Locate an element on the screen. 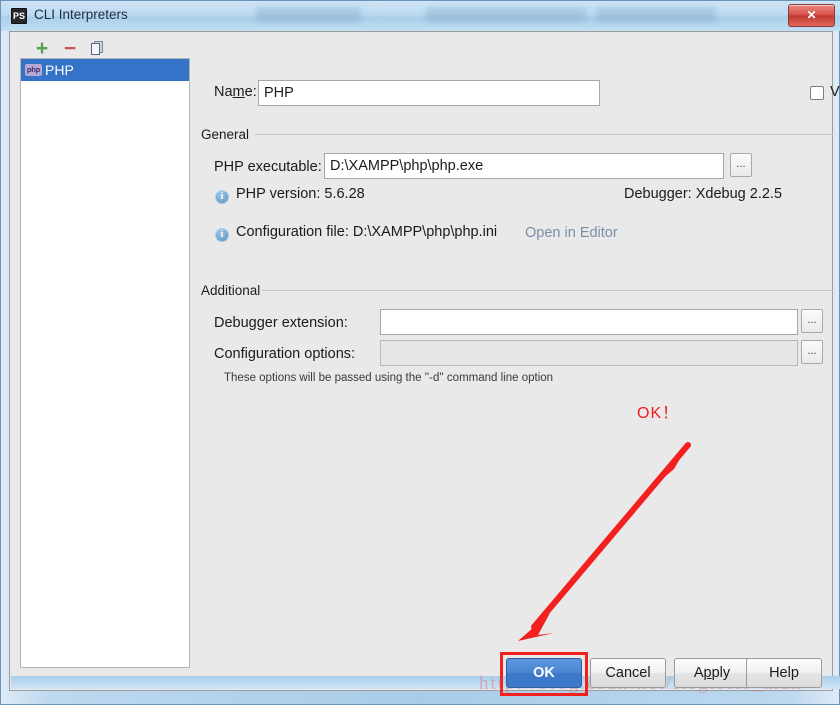 The image size is (840, 705). debugger-text: Debugger: Xdebug 2.2.5 is located at coordinates (703, 194).